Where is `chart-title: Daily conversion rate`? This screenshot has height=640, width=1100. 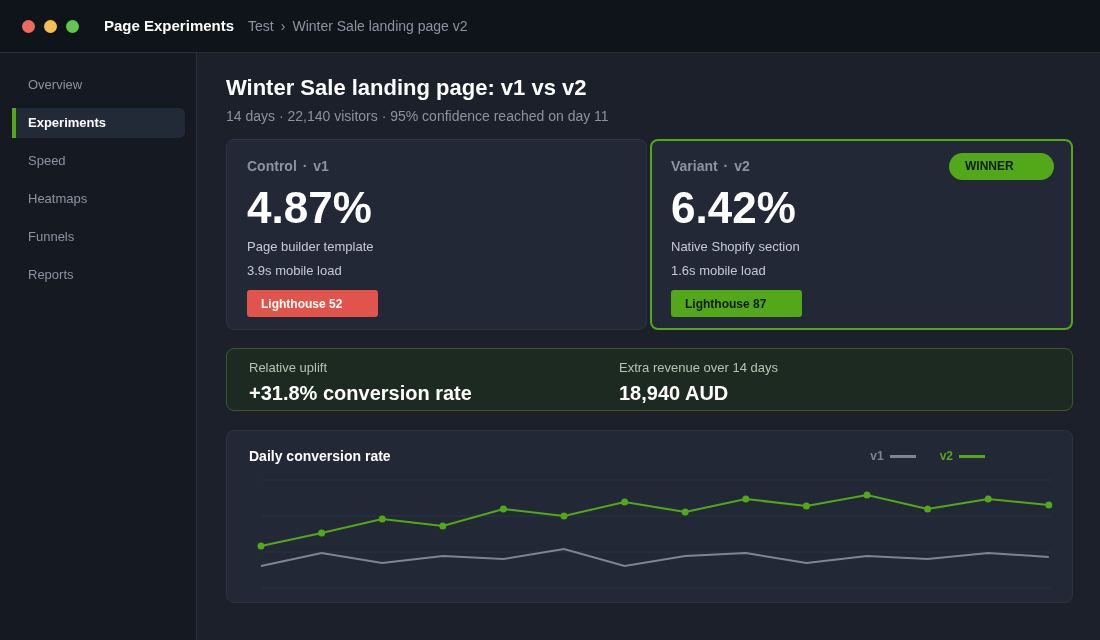 chart-title: Daily conversion rate is located at coordinates (320, 456).